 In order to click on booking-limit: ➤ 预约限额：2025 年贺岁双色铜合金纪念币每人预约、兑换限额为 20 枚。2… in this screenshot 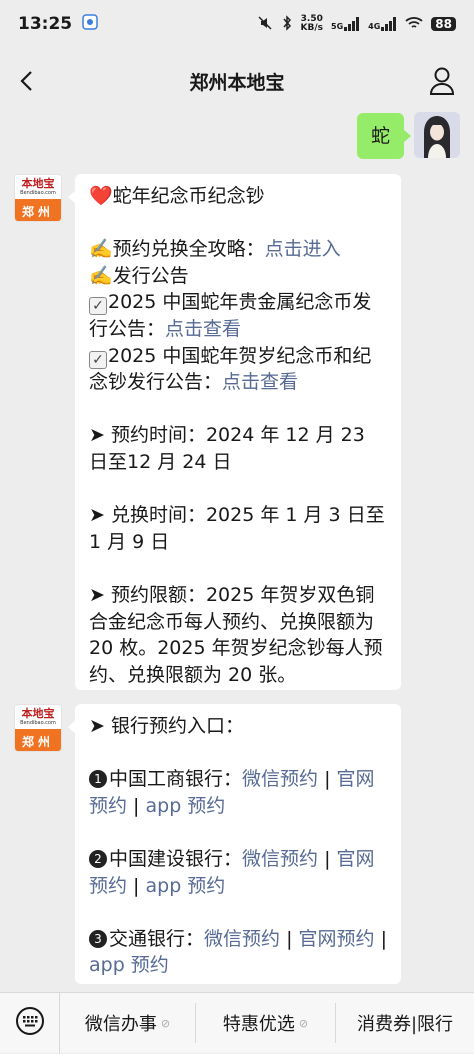, I will do `click(236, 634)`.